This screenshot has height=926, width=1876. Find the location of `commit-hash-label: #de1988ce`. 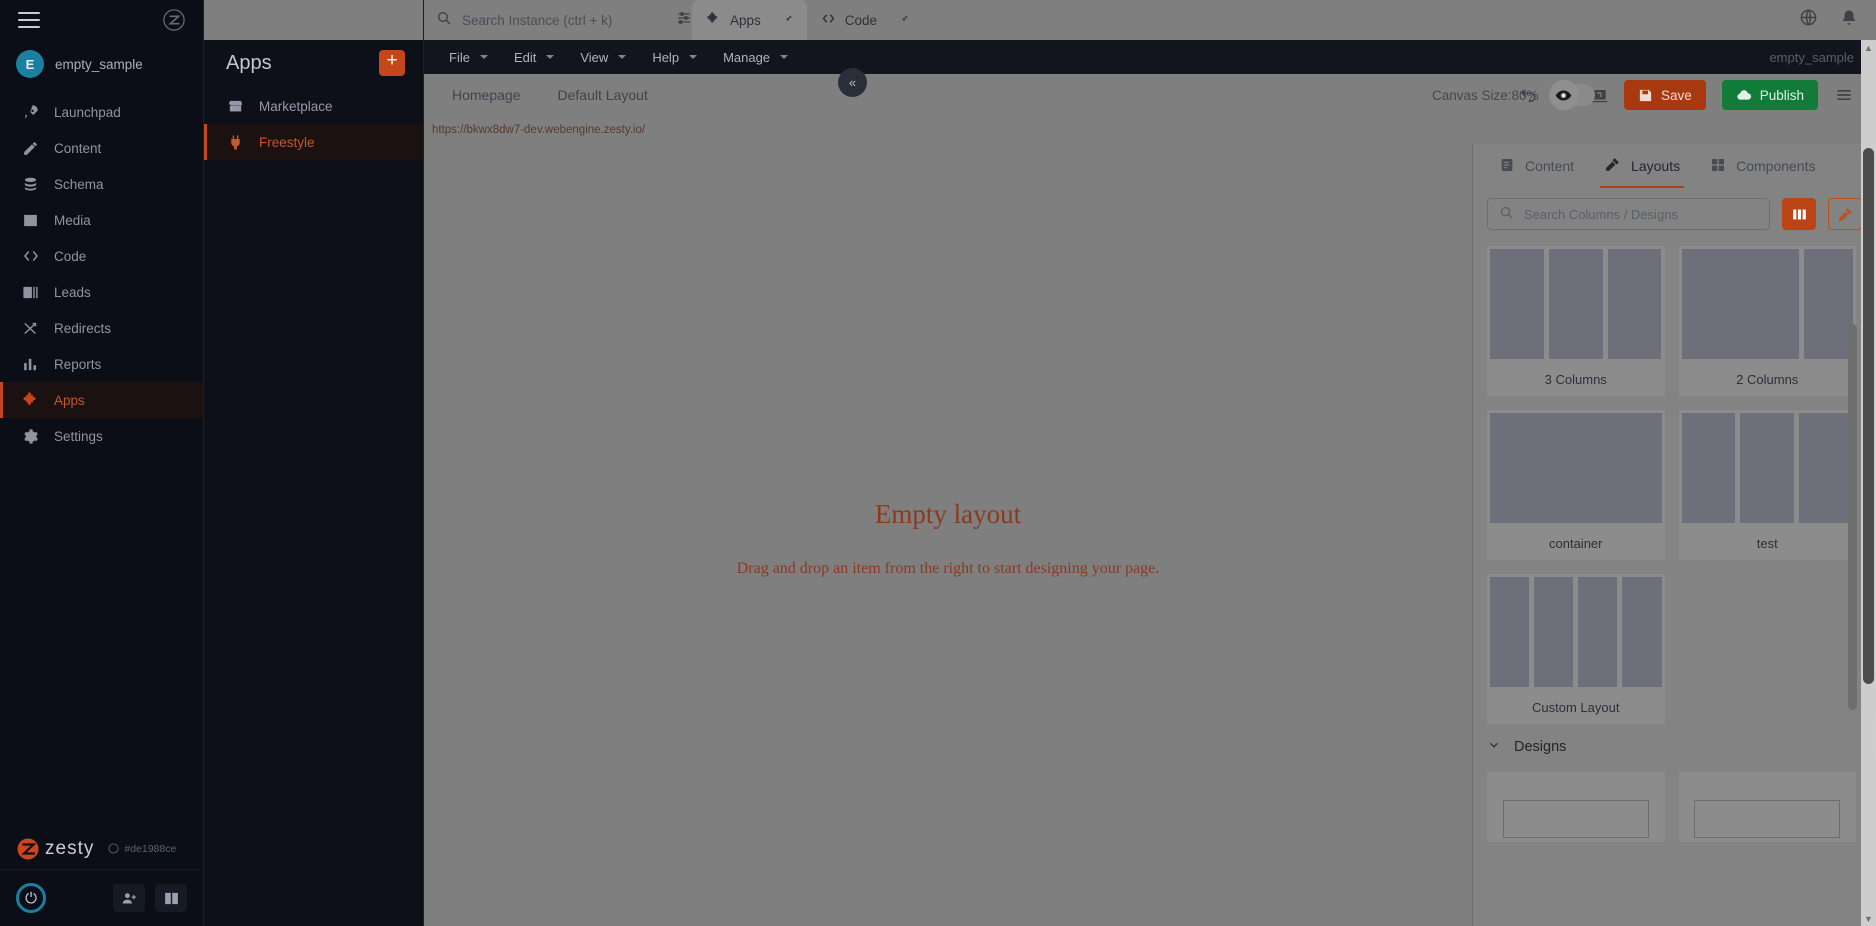

commit-hash-label: #de1988ce is located at coordinates (150, 848).